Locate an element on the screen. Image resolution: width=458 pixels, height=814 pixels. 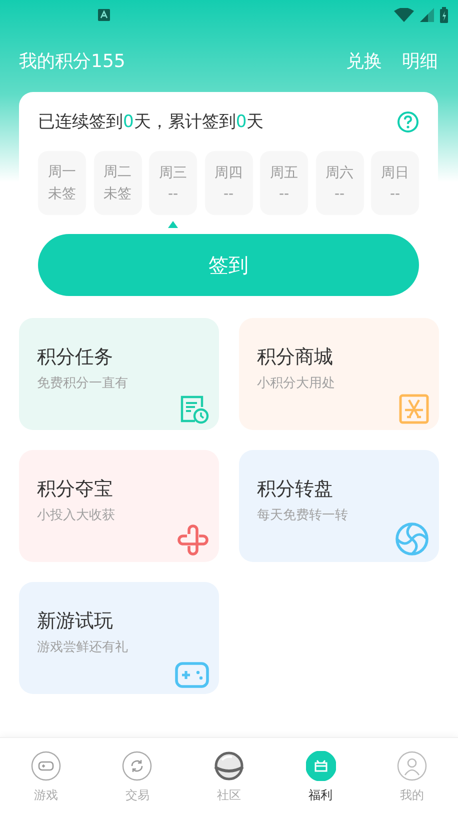
day-cell: 周四 -- is located at coordinates (228, 183).